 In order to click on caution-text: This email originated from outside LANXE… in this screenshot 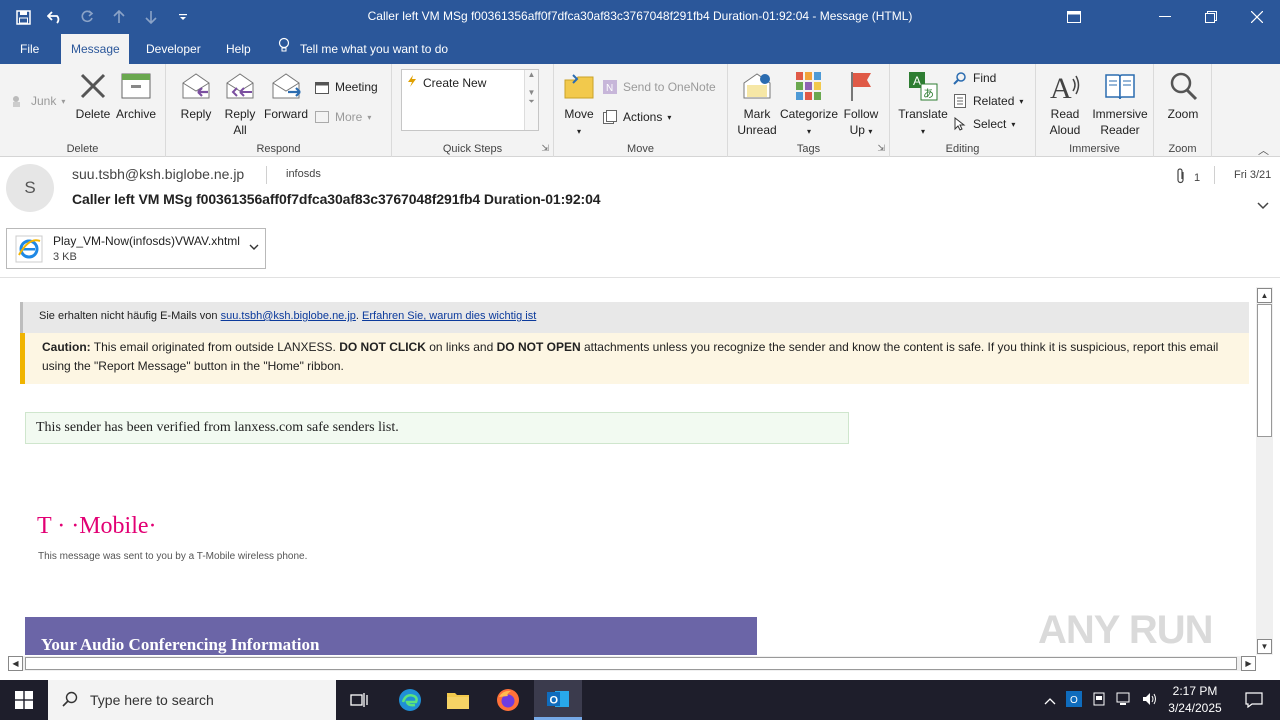, I will do `click(215, 347)`.